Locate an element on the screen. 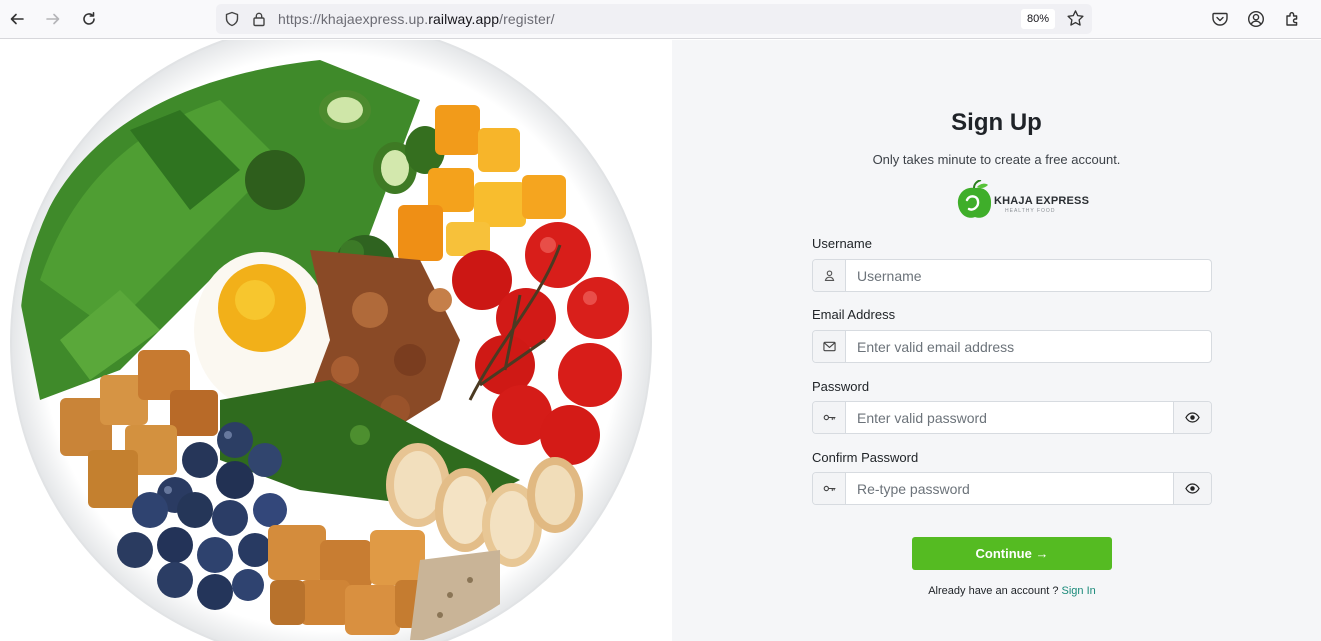 Image resolution: width=1321 pixels, height=641 pixels. username-prefix is located at coordinates (829, 275).